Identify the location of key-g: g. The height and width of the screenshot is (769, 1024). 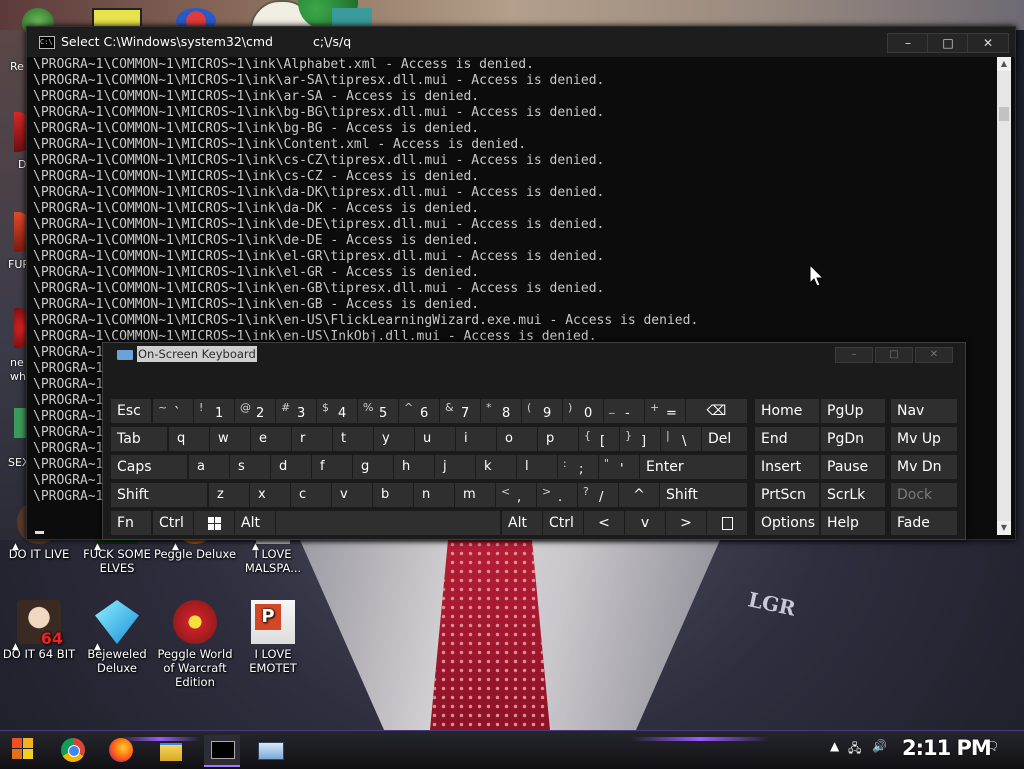
(373, 467).